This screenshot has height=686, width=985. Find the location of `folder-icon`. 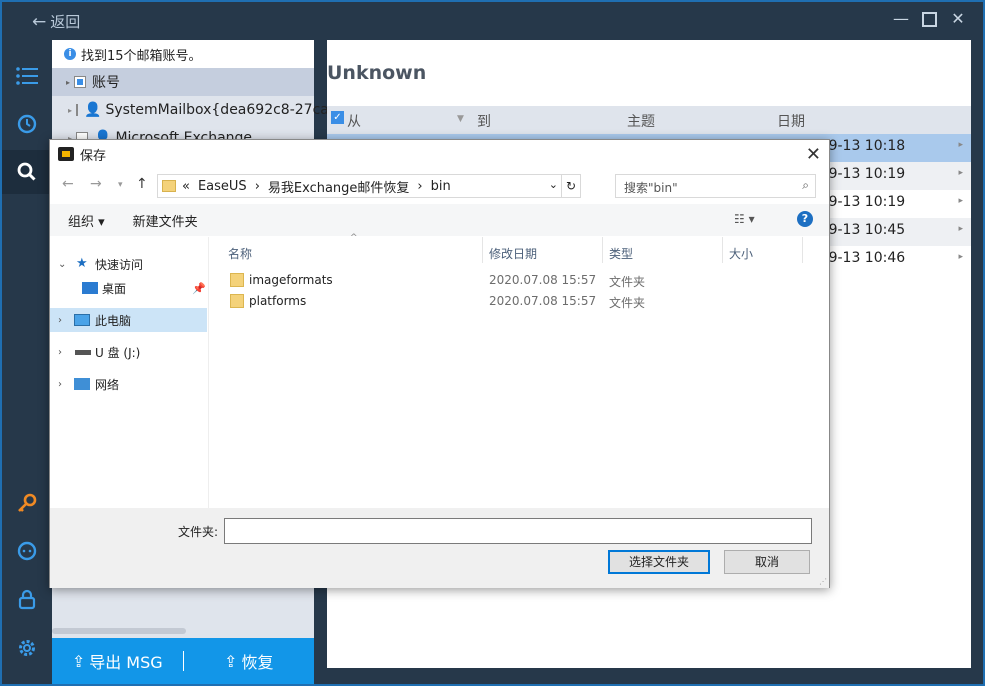

folder-icon is located at coordinates (237, 301).